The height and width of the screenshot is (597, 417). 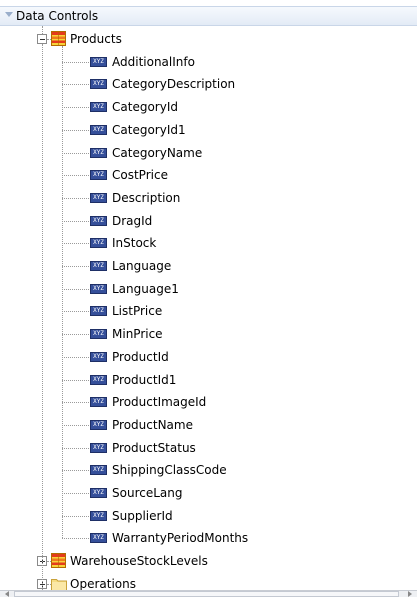 I want to click on operations-folder-icon, so click(x=59, y=584).